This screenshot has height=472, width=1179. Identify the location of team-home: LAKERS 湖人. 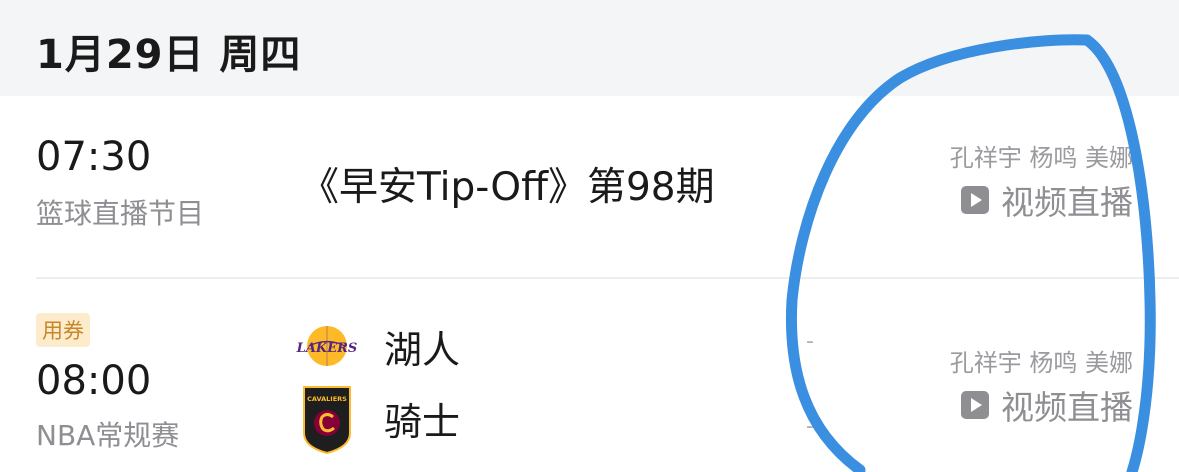
(378, 346).